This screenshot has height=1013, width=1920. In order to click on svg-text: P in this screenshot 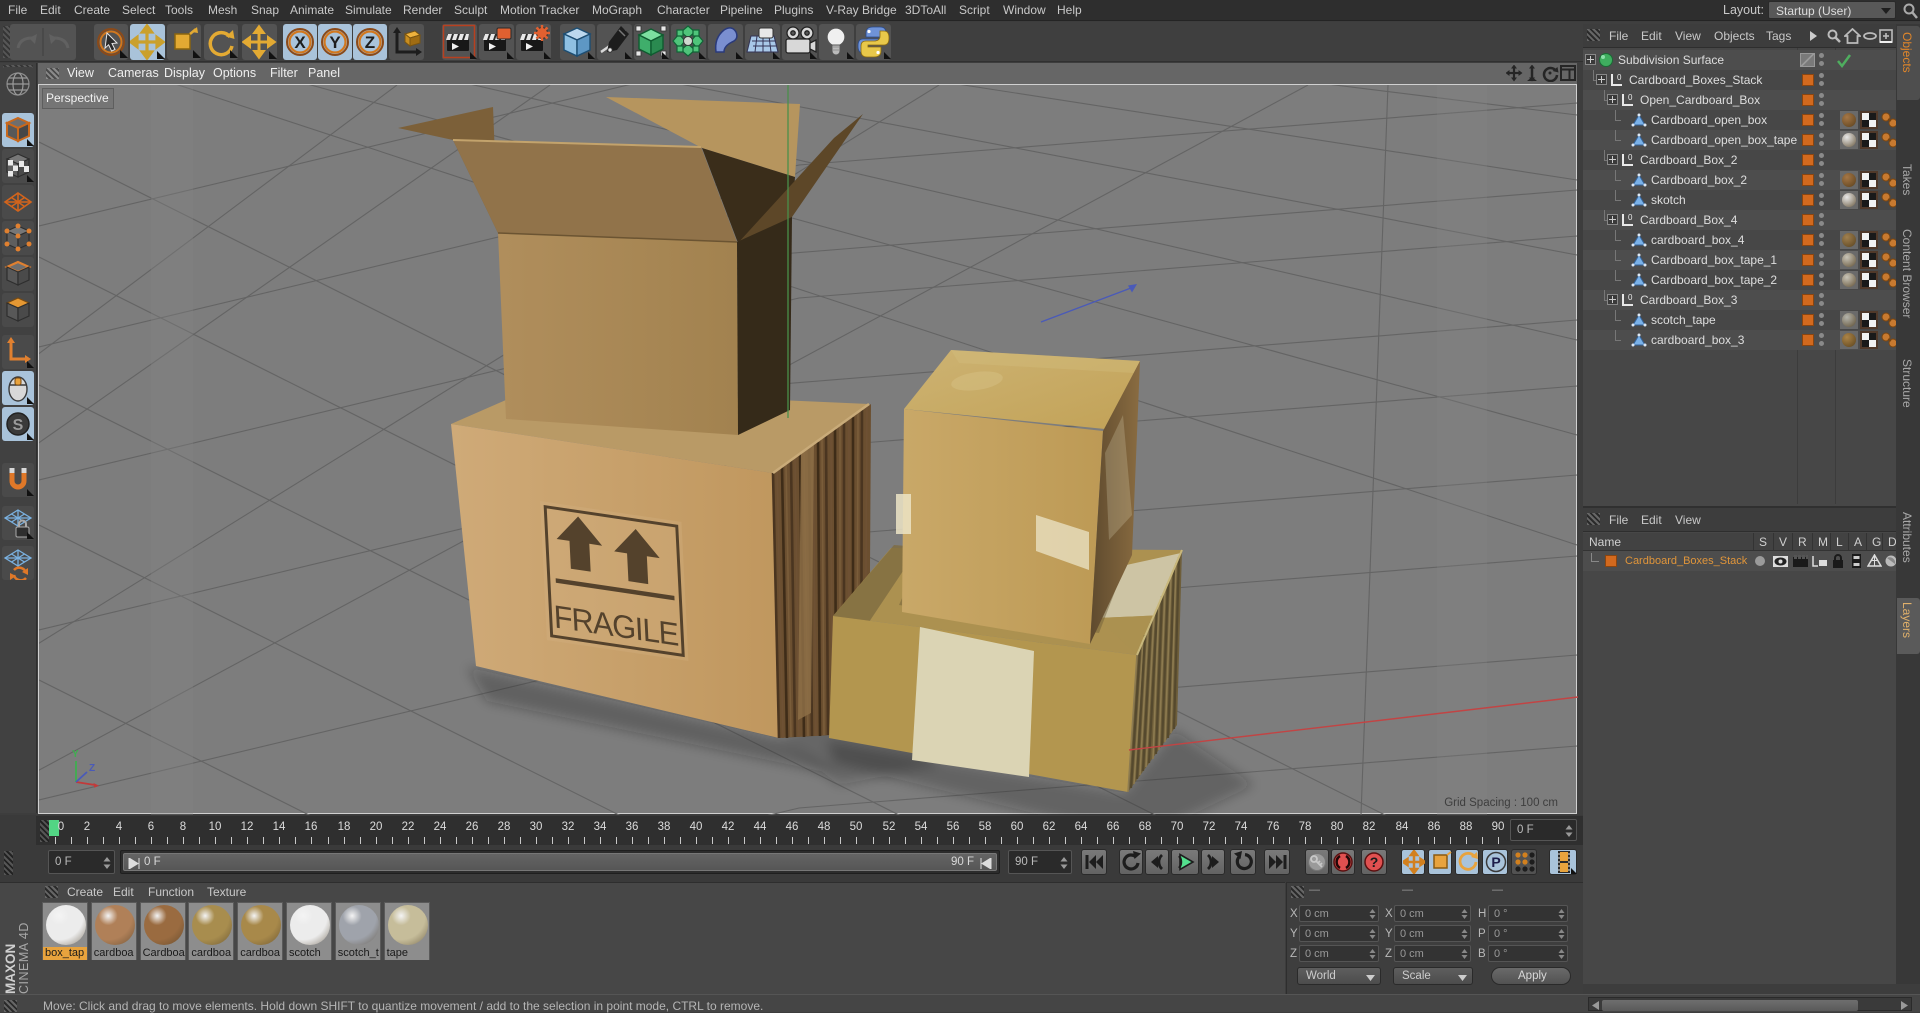, I will do `click(1495, 862)`.